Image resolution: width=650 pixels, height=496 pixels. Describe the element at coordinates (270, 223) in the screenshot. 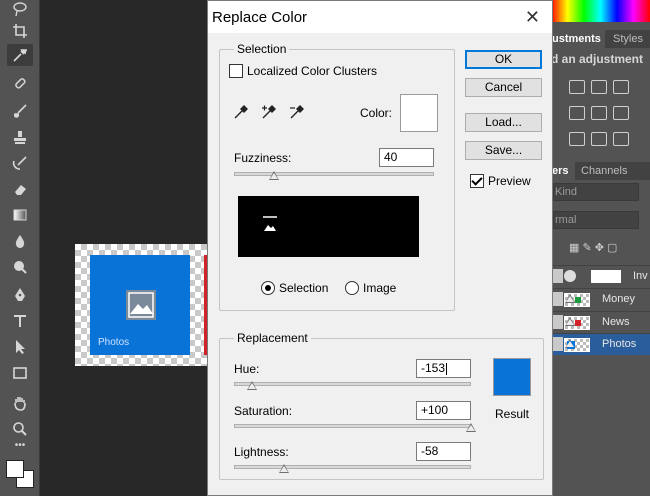

I see `preview-image-icon` at that location.